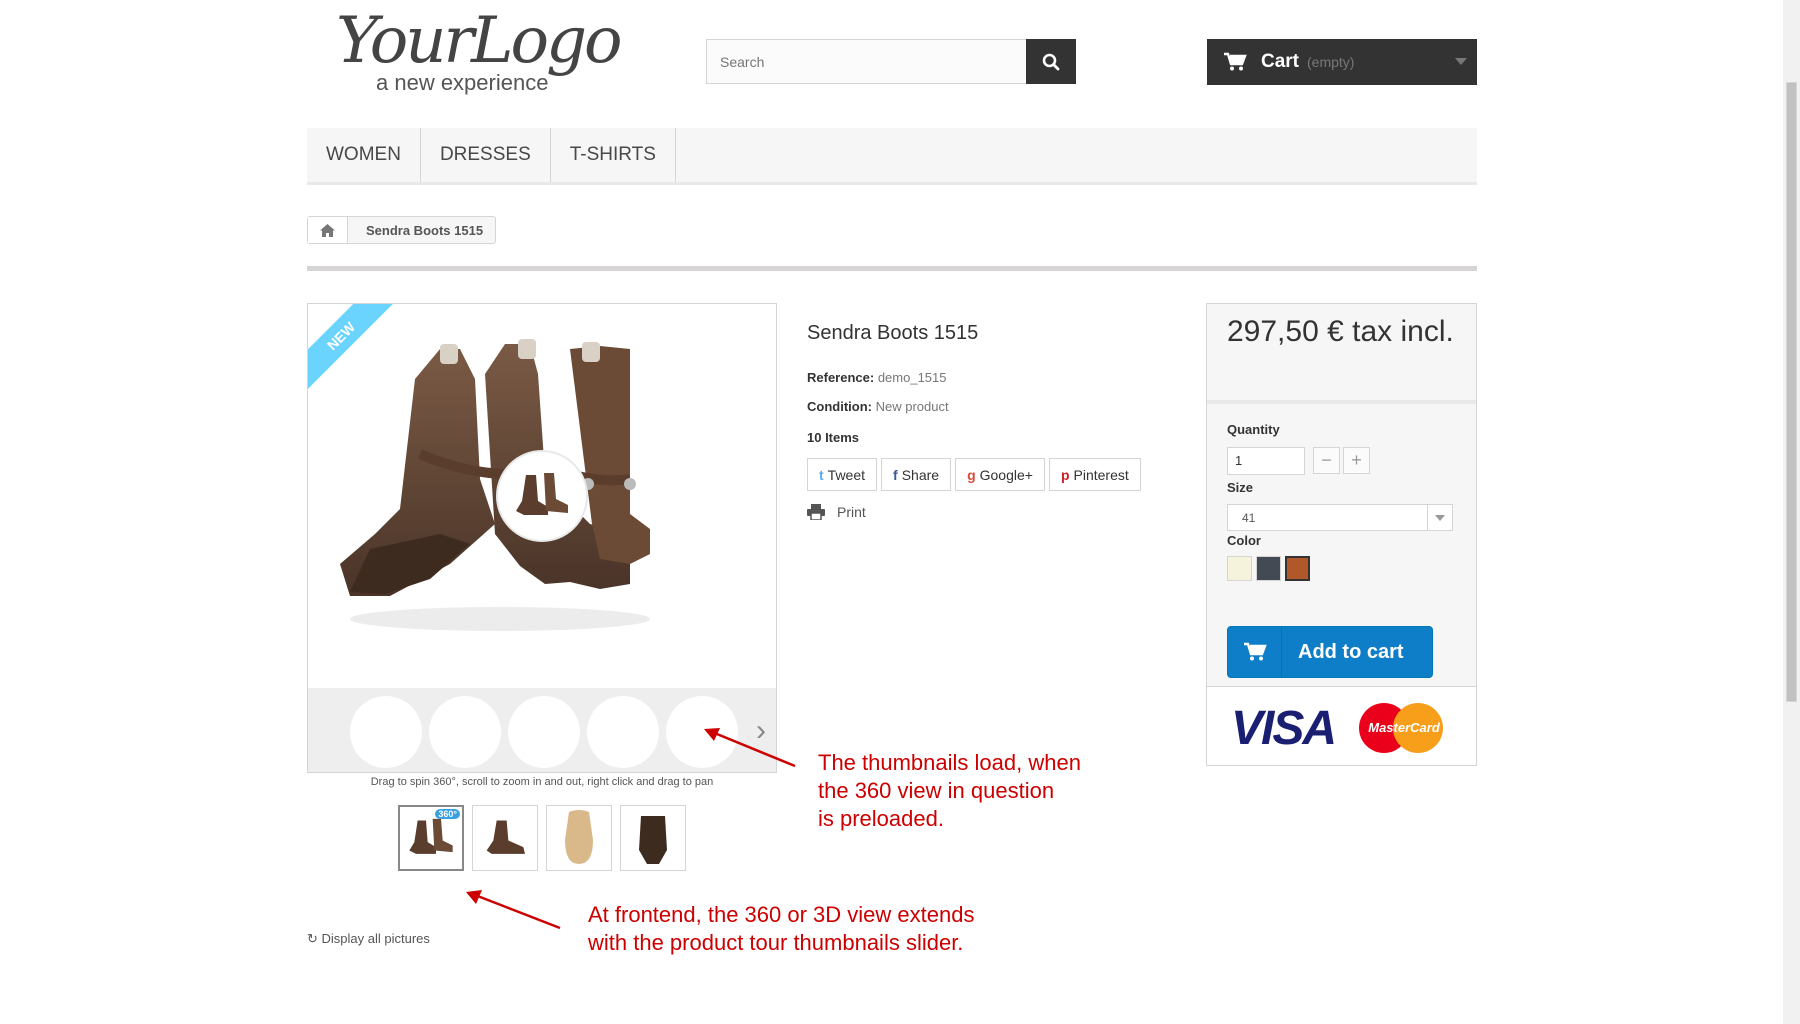  What do you see at coordinates (1341, 725) in the screenshot?
I see `payment-logos: VISA MasterCard` at bounding box center [1341, 725].